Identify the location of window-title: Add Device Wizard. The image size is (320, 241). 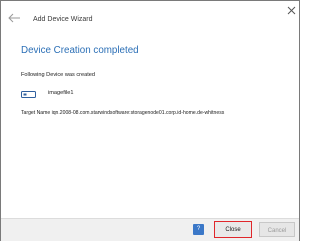
(63, 19).